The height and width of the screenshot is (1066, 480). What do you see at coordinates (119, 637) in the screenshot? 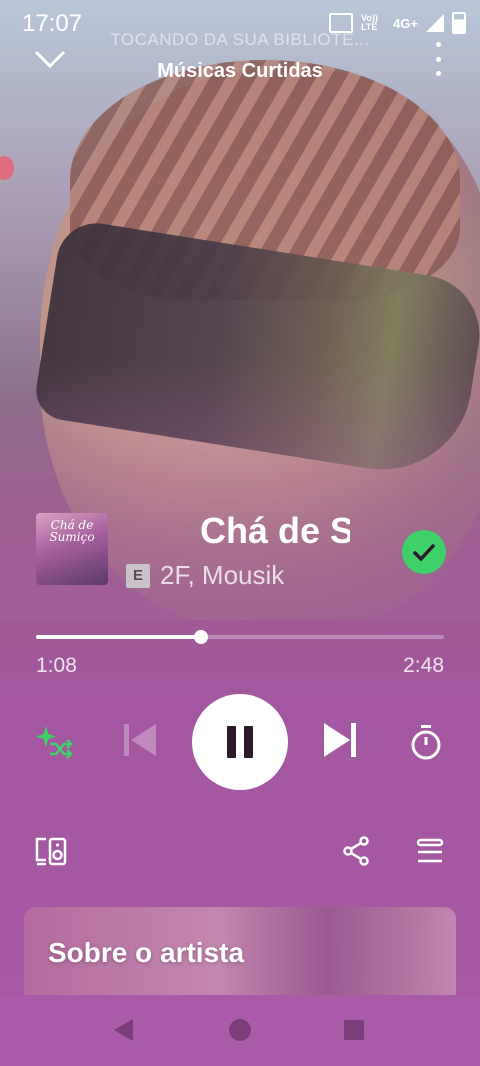
I see `seek-fill` at bounding box center [119, 637].